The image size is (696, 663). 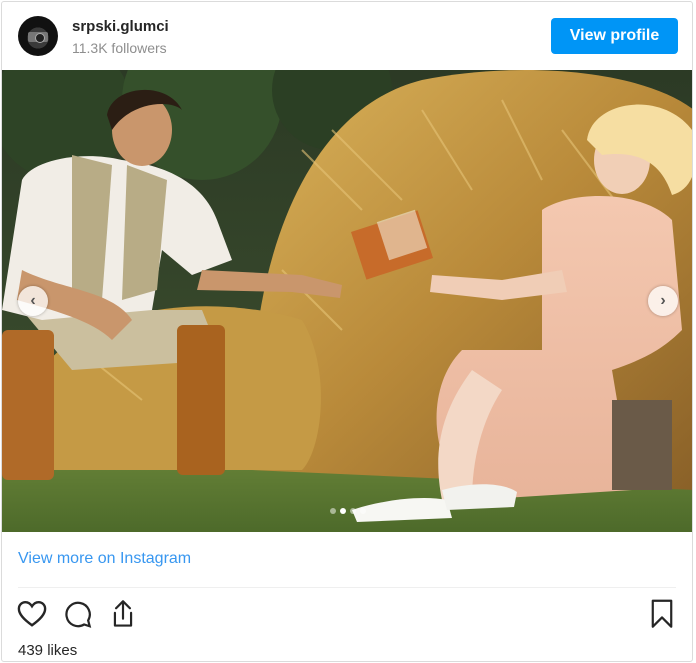 I want to click on profile-avatar, so click(x=38, y=36).